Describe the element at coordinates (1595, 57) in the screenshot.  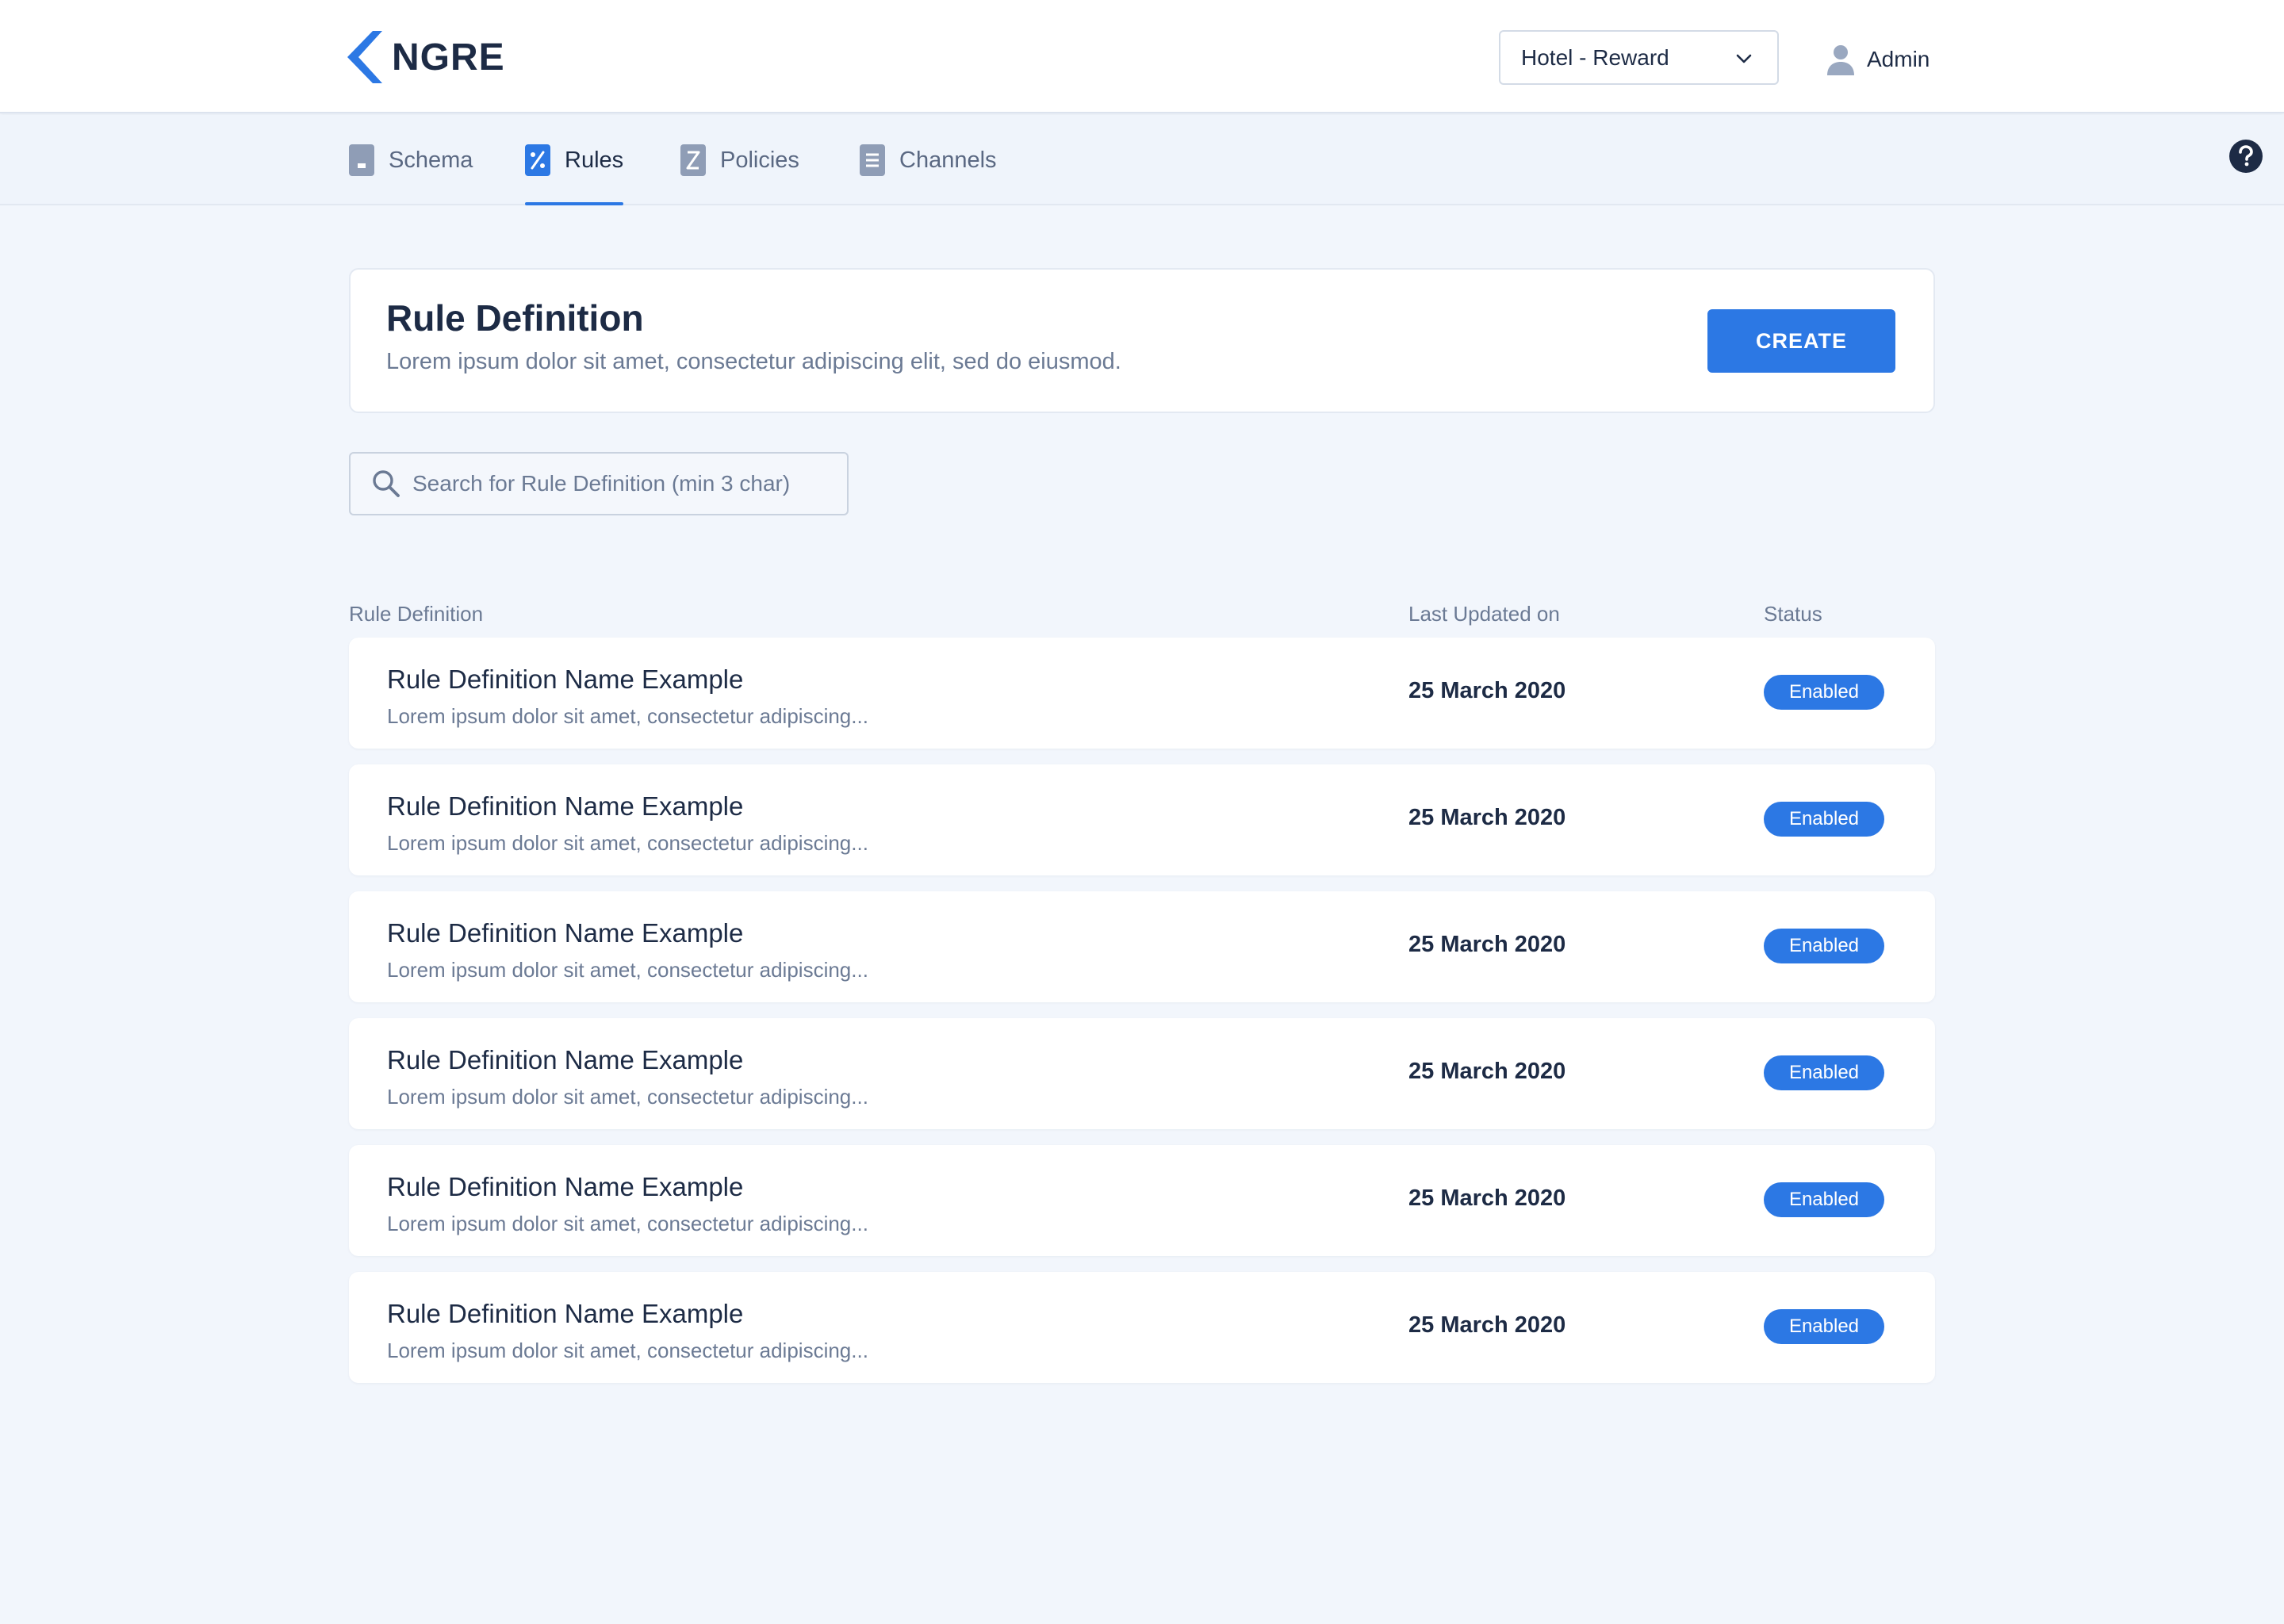
I see `program-selector-value: Hotel - Reward` at that location.